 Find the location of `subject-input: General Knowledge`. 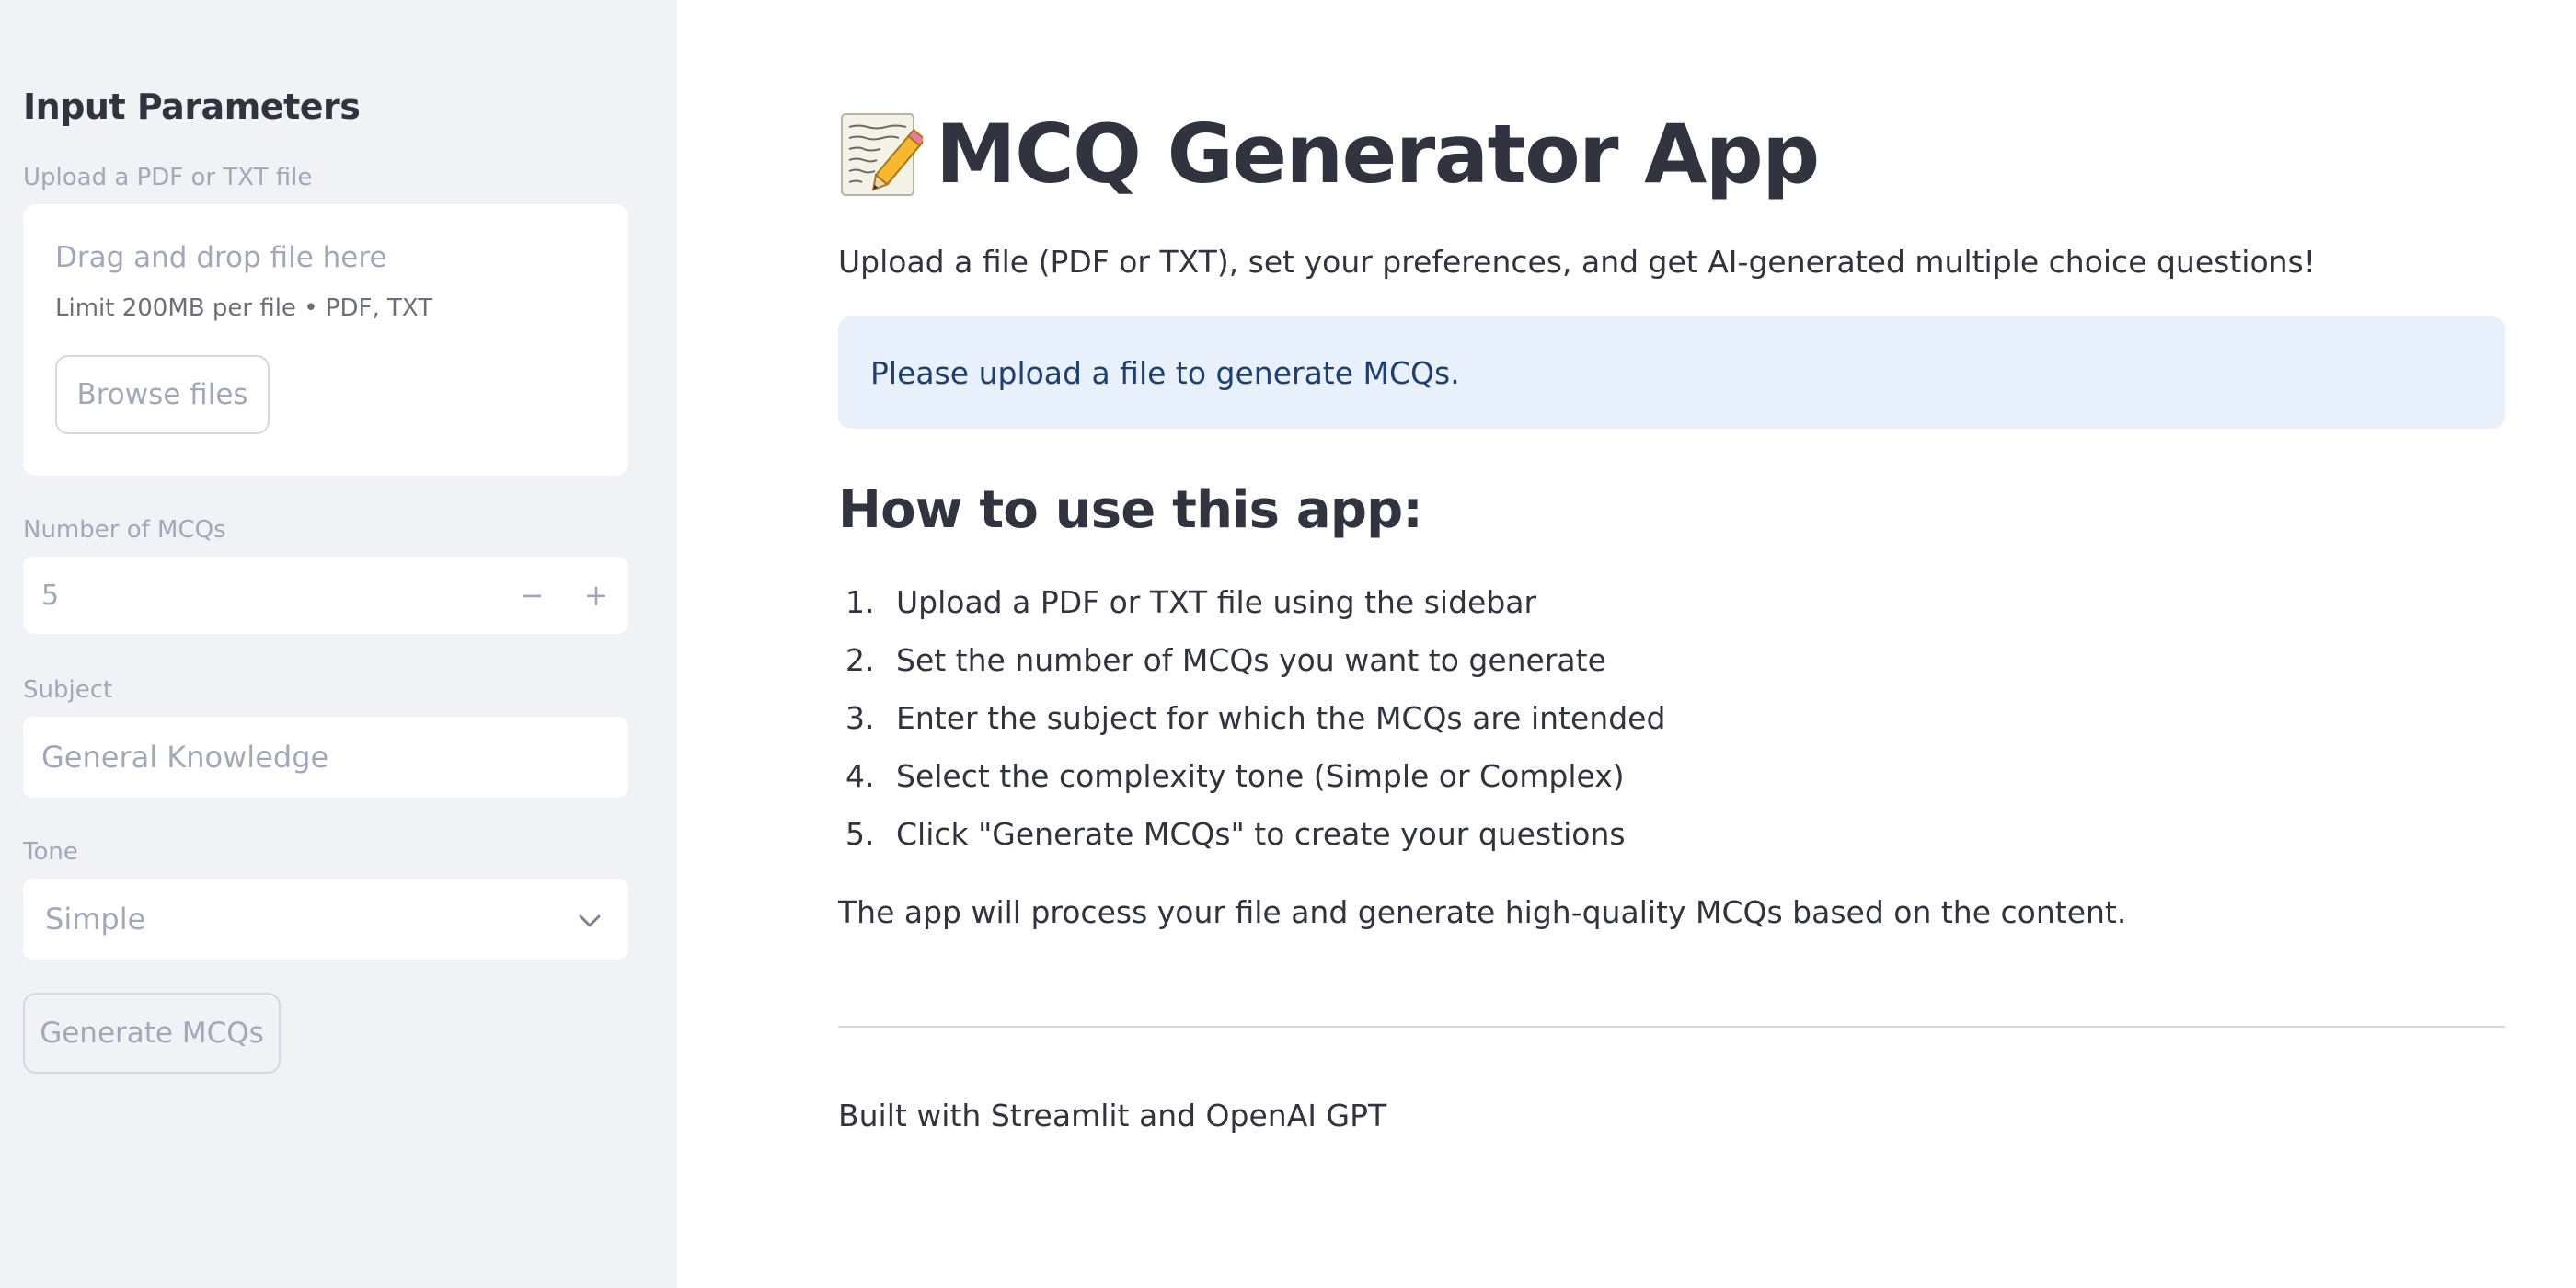

subject-input: General Knowledge is located at coordinates (325, 757).